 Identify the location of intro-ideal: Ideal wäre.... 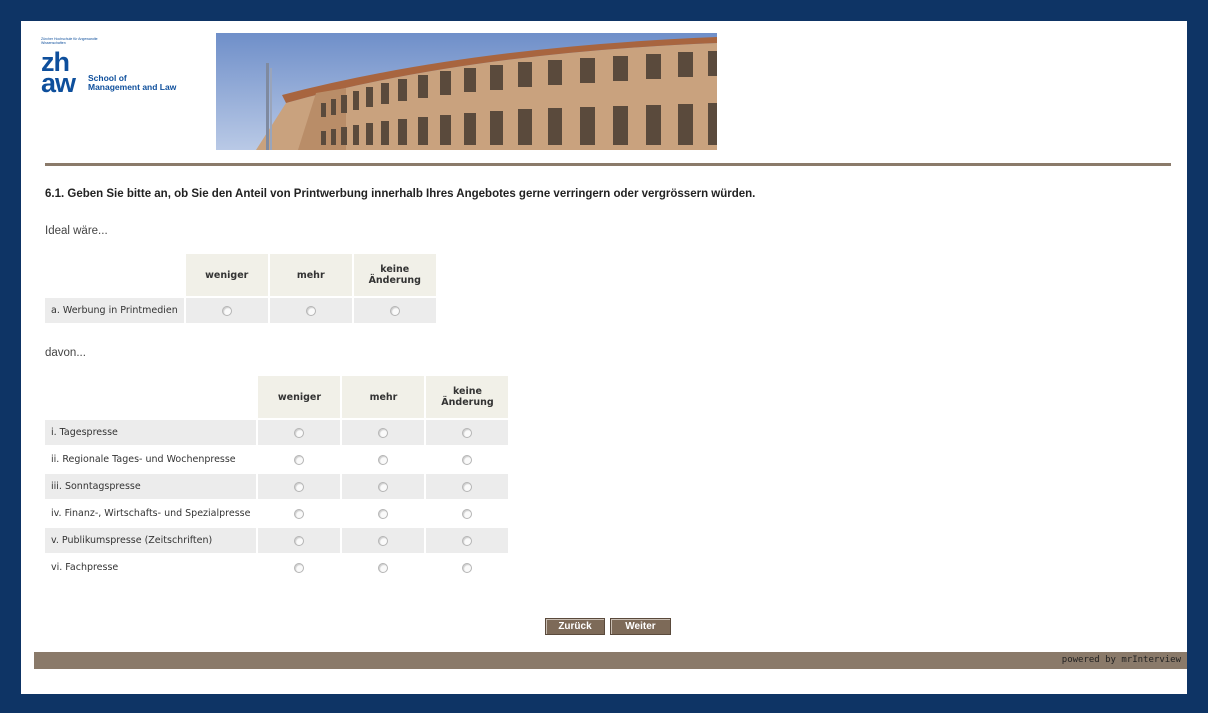
(76, 231).